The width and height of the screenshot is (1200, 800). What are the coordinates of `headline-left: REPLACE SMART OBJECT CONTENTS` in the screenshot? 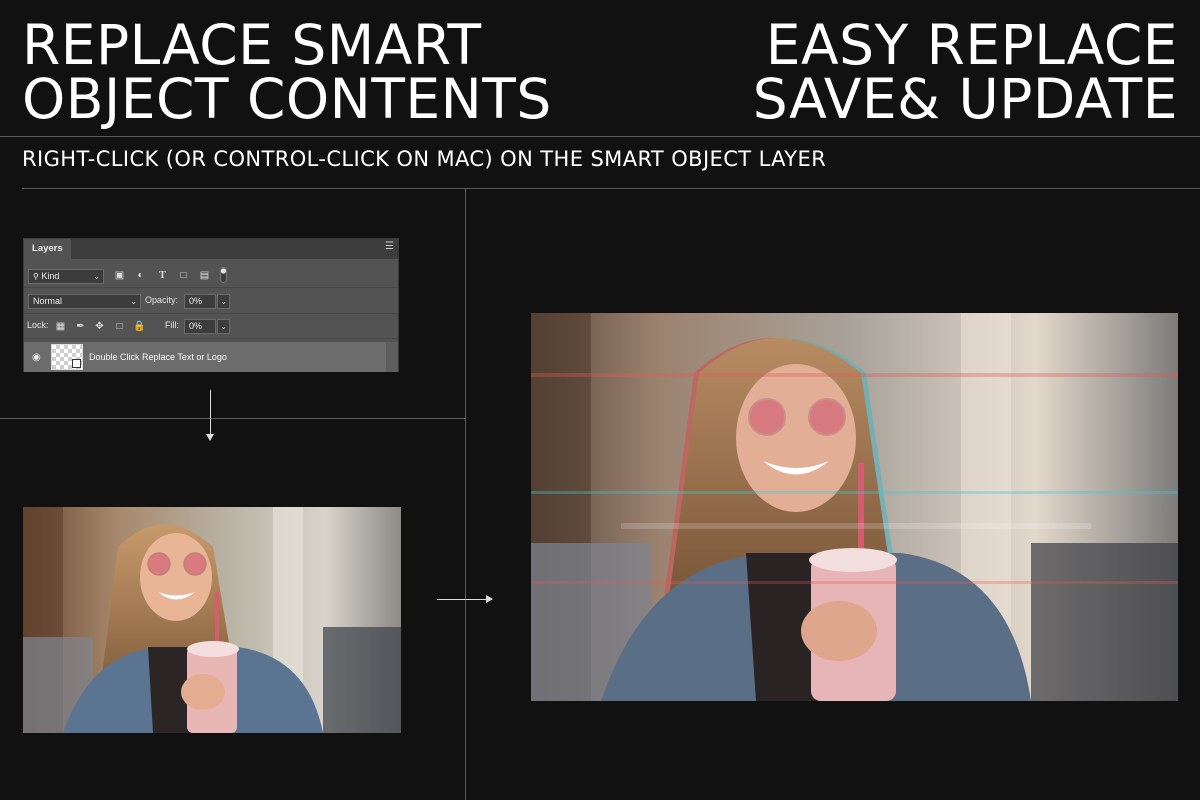 It's located at (287, 72).